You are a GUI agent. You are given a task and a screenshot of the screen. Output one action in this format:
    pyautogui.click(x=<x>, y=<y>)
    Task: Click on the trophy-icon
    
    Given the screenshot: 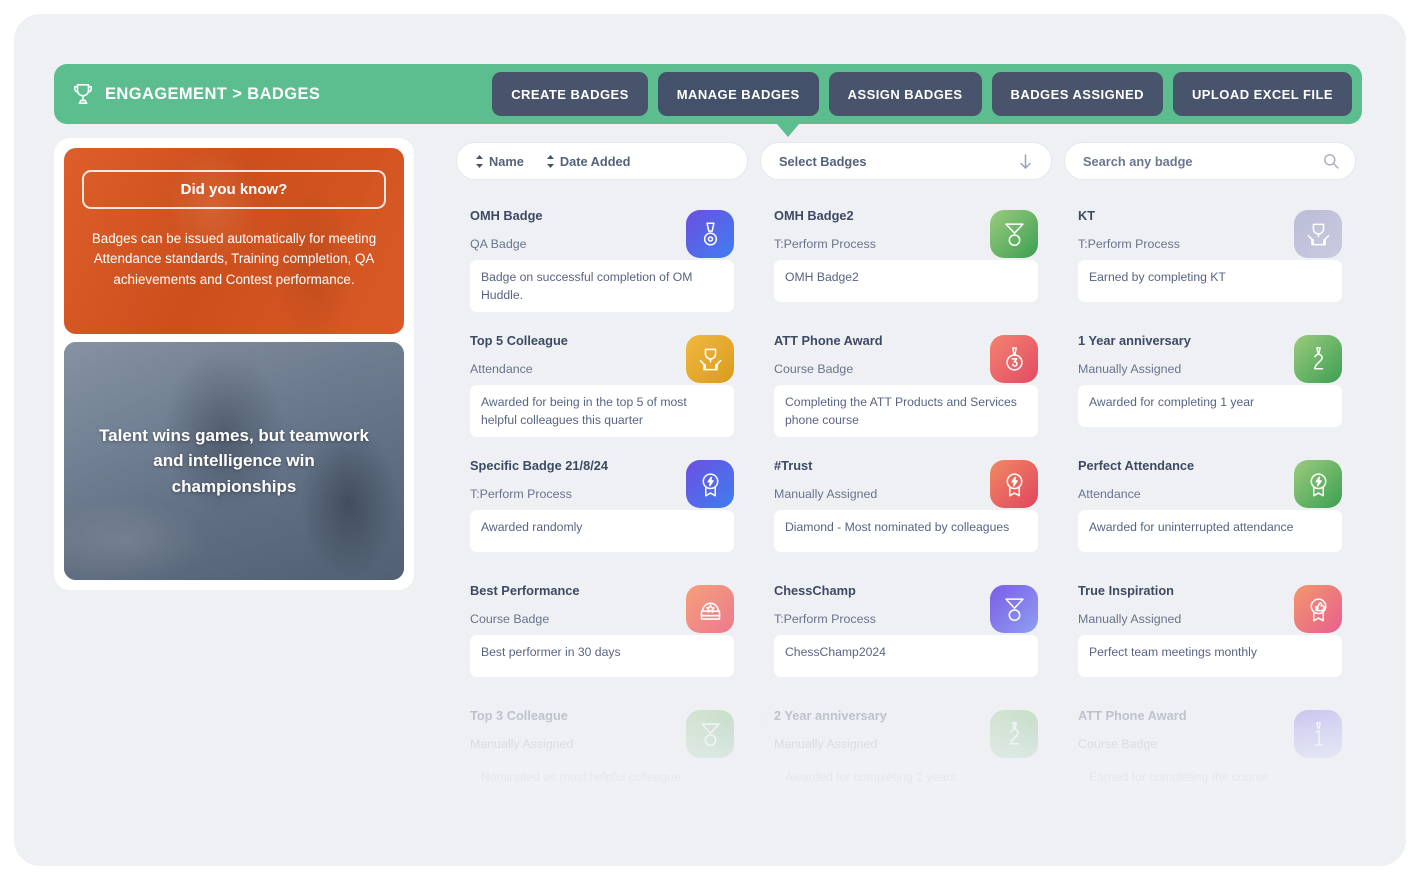 What is the action you would take?
    pyautogui.click(x=83, y=94)
    